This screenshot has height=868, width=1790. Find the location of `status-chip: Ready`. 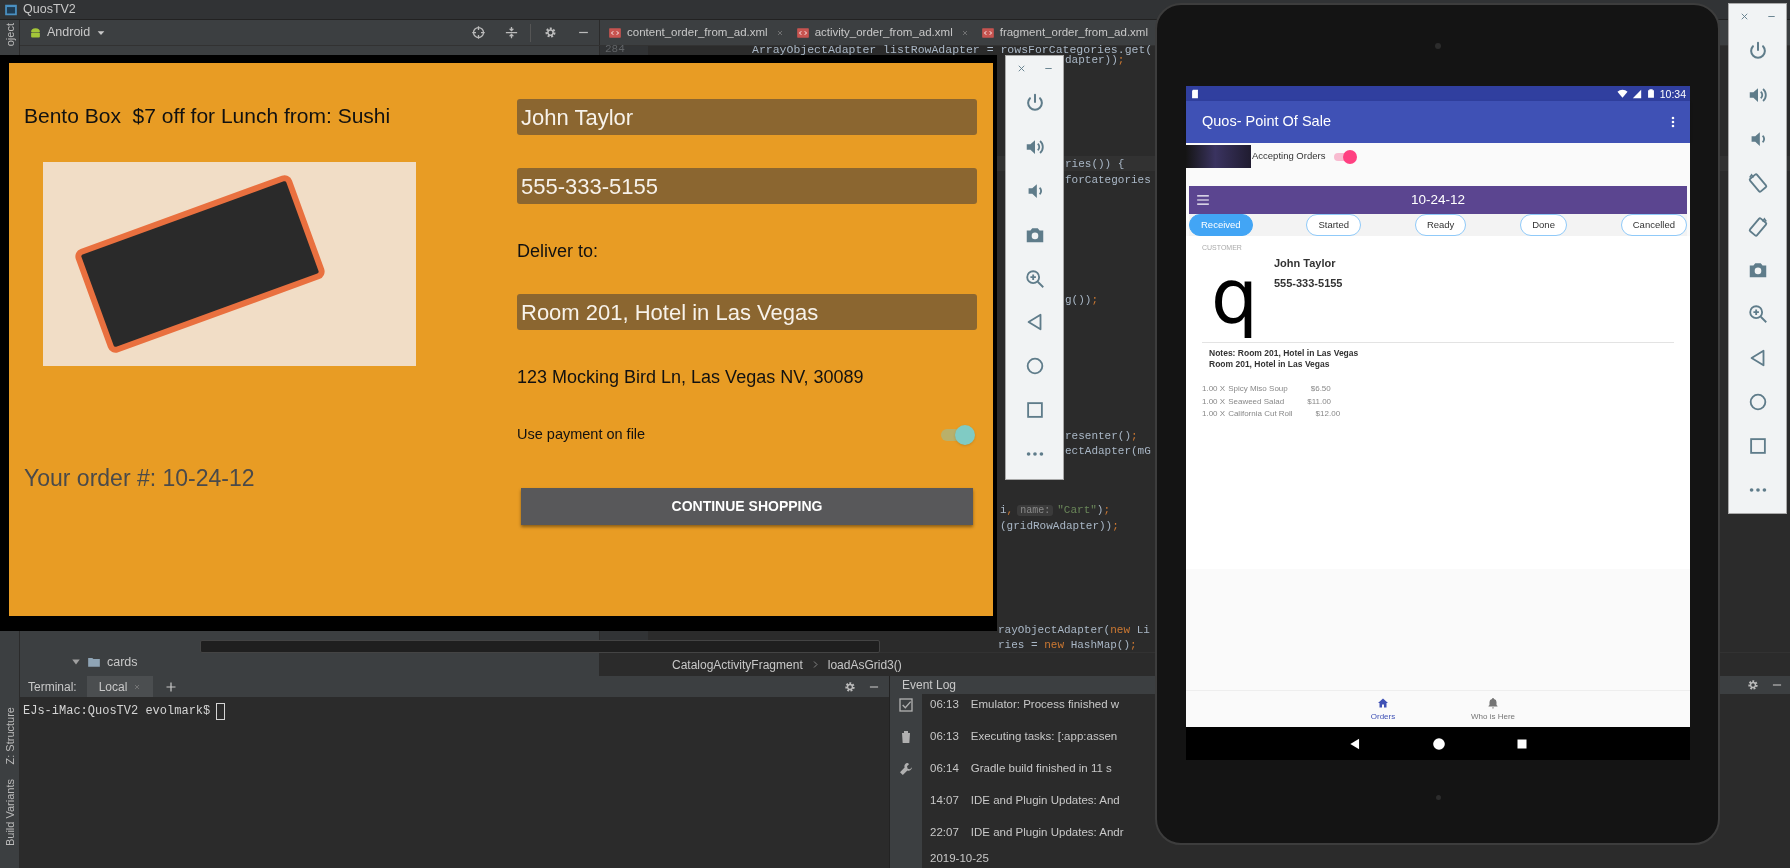

status-chip: Ready is located at coordinates (1440, 225).